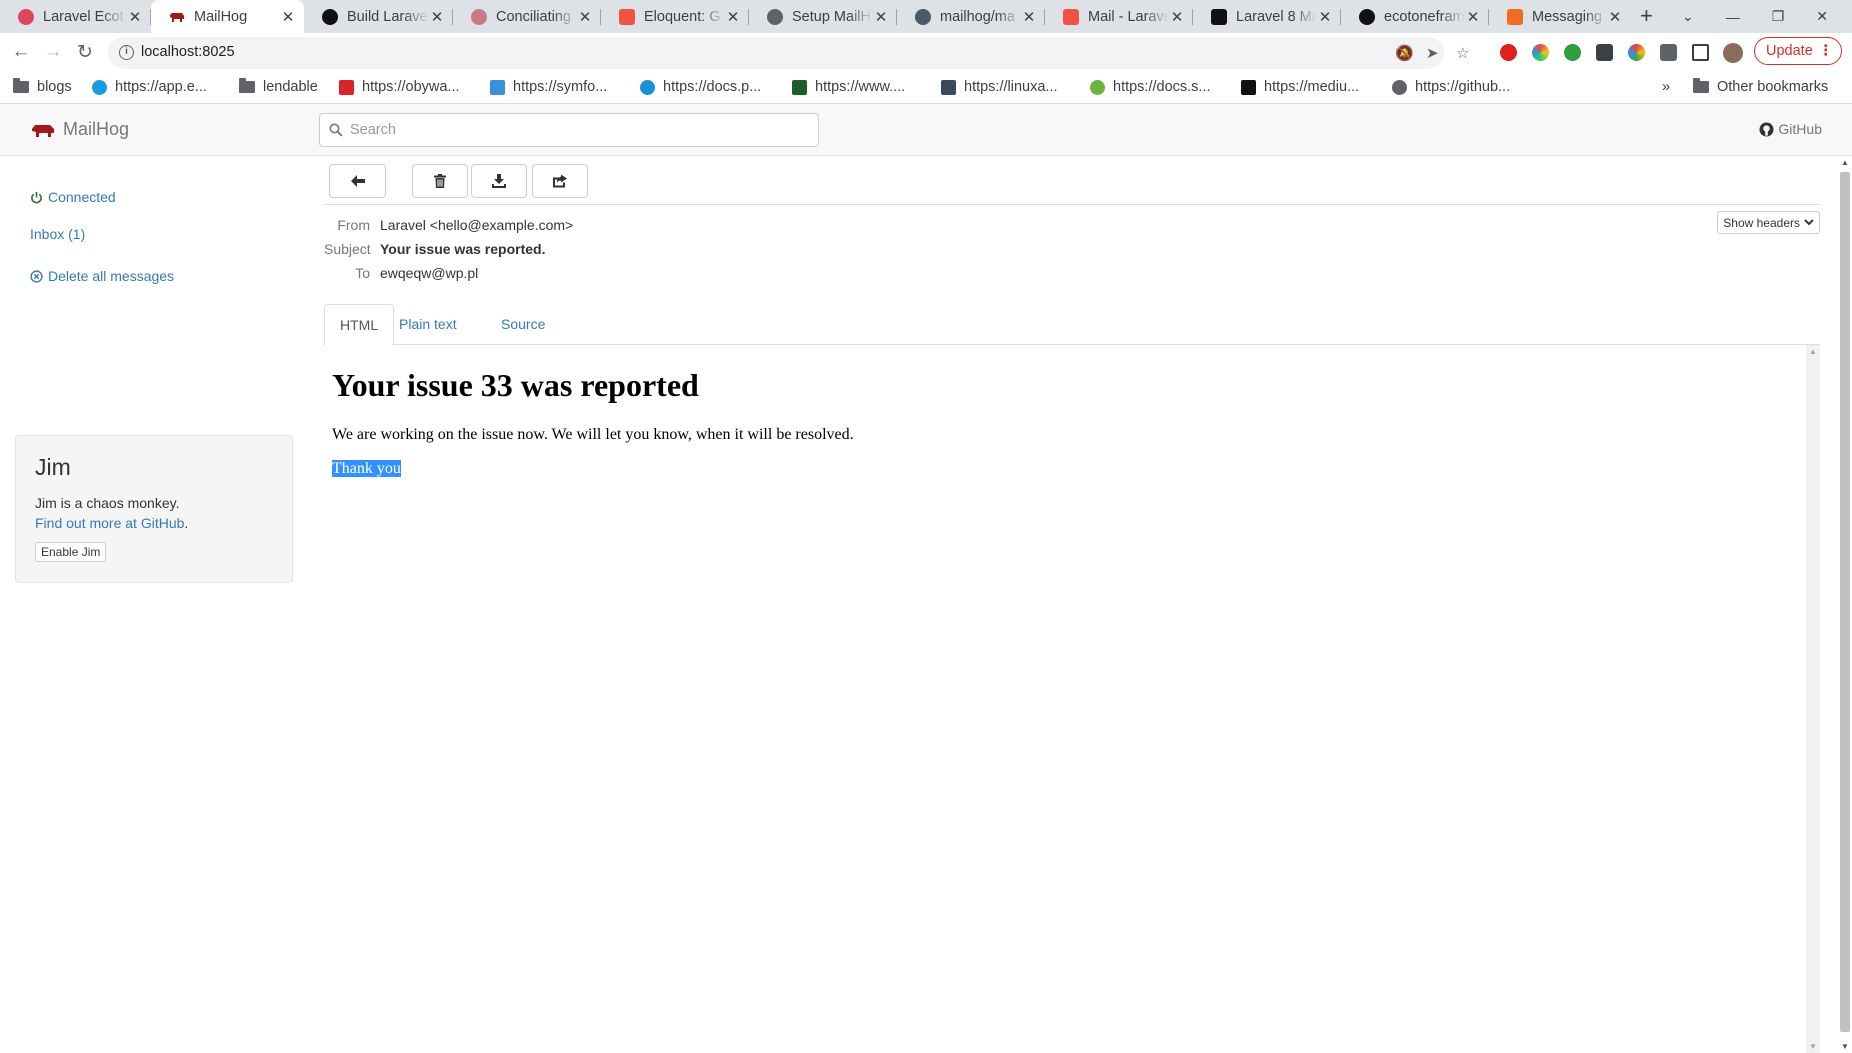 Image resolution: width=1852 pixels, height=1053 pixels. Describe the element at coordinates (75, 16) in the screenshot. I see `browser-tab: Laravel Ecot ✕` at that location.